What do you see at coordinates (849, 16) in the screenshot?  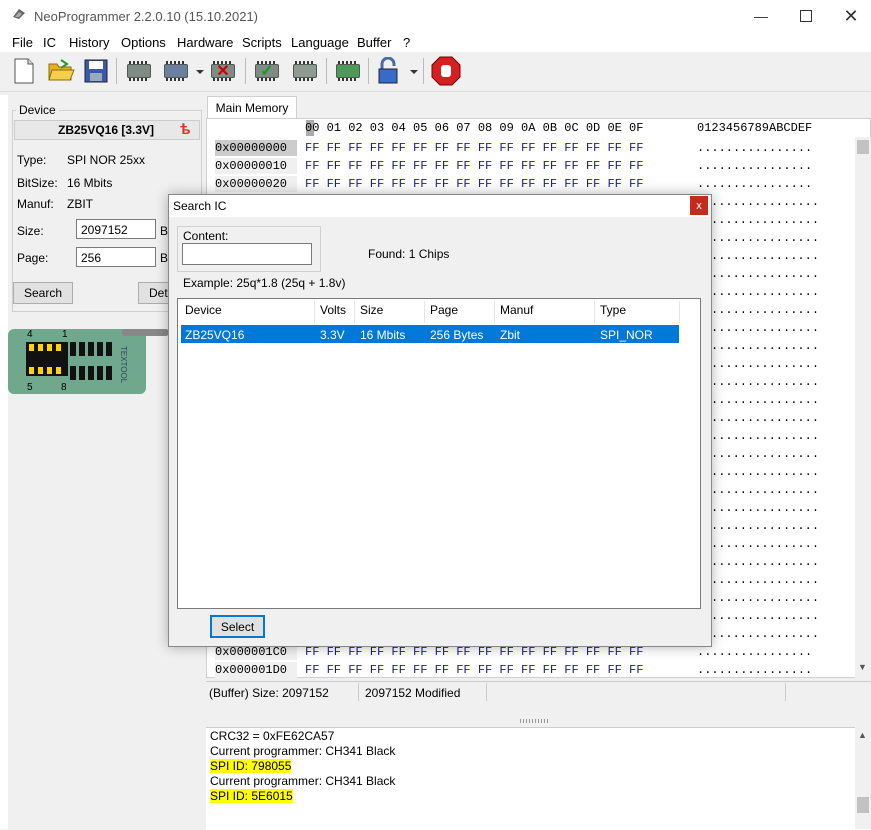 I see `close-icon: ✕` at bounding box center [849, 16].